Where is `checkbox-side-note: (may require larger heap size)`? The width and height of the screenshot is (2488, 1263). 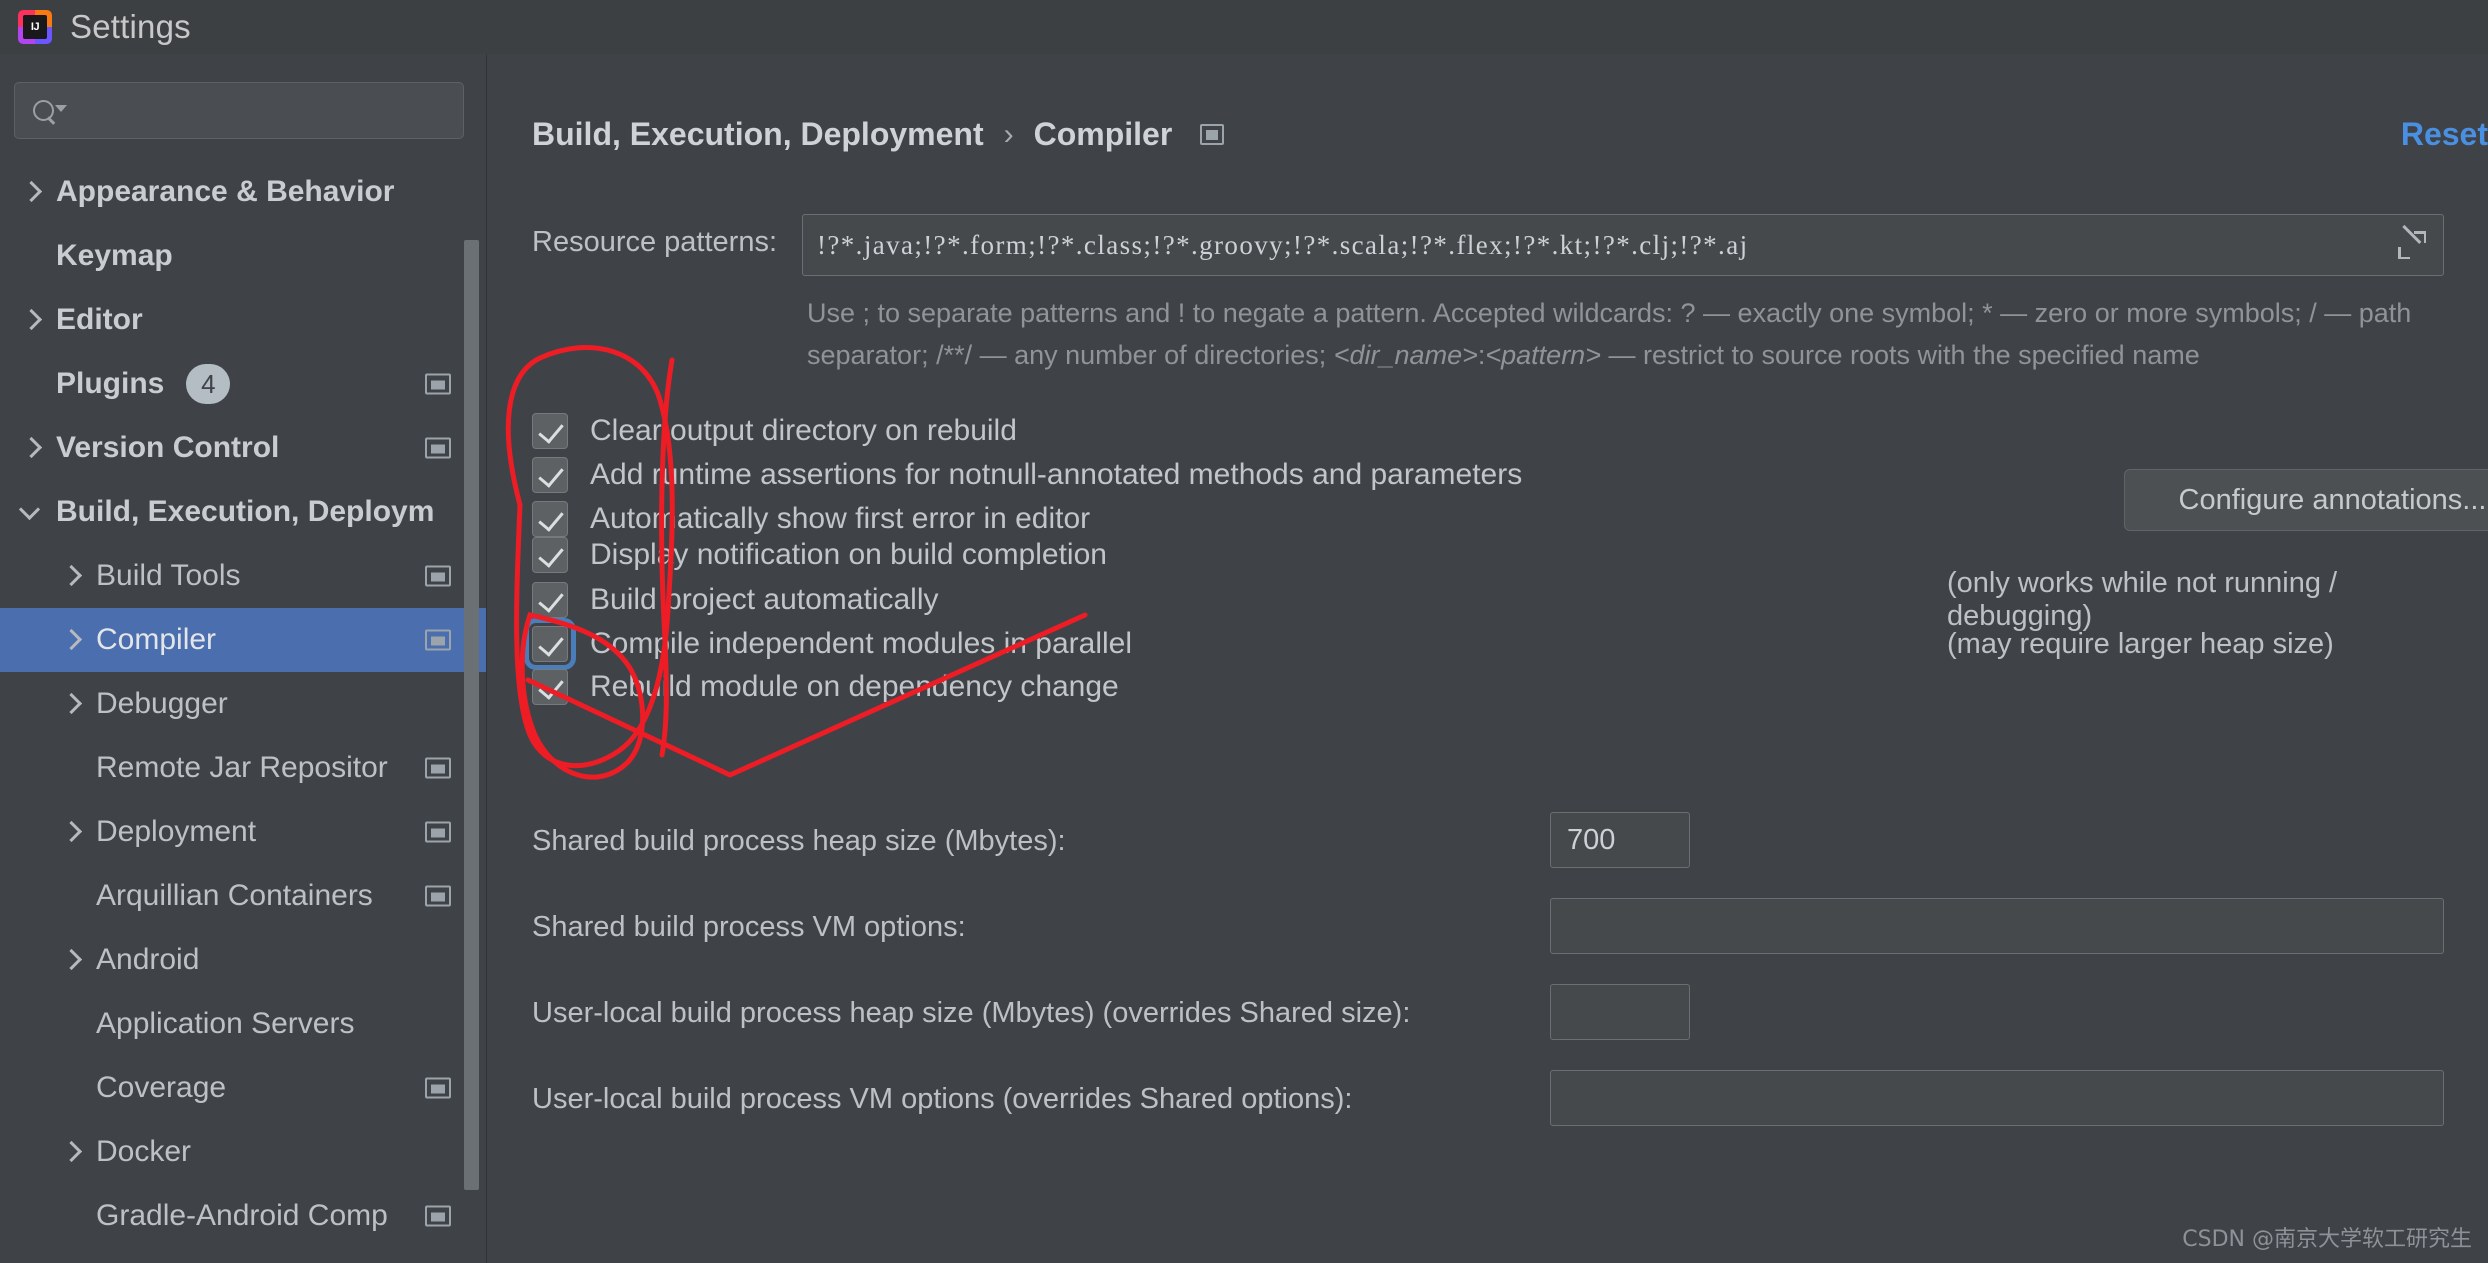 checkbox-side-note: (may require larger heap size) is located at coordinates (2140, 643).